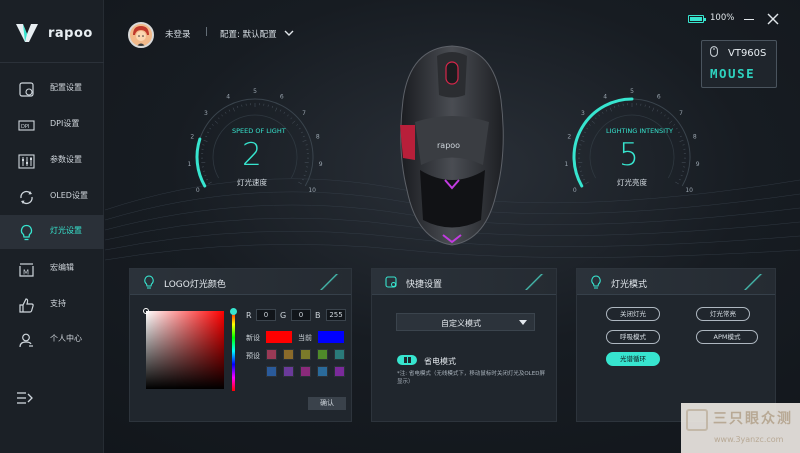 The width and height of the screenshot is (800, 453). I want to click on power-saving-toggle, so click(407, 360).